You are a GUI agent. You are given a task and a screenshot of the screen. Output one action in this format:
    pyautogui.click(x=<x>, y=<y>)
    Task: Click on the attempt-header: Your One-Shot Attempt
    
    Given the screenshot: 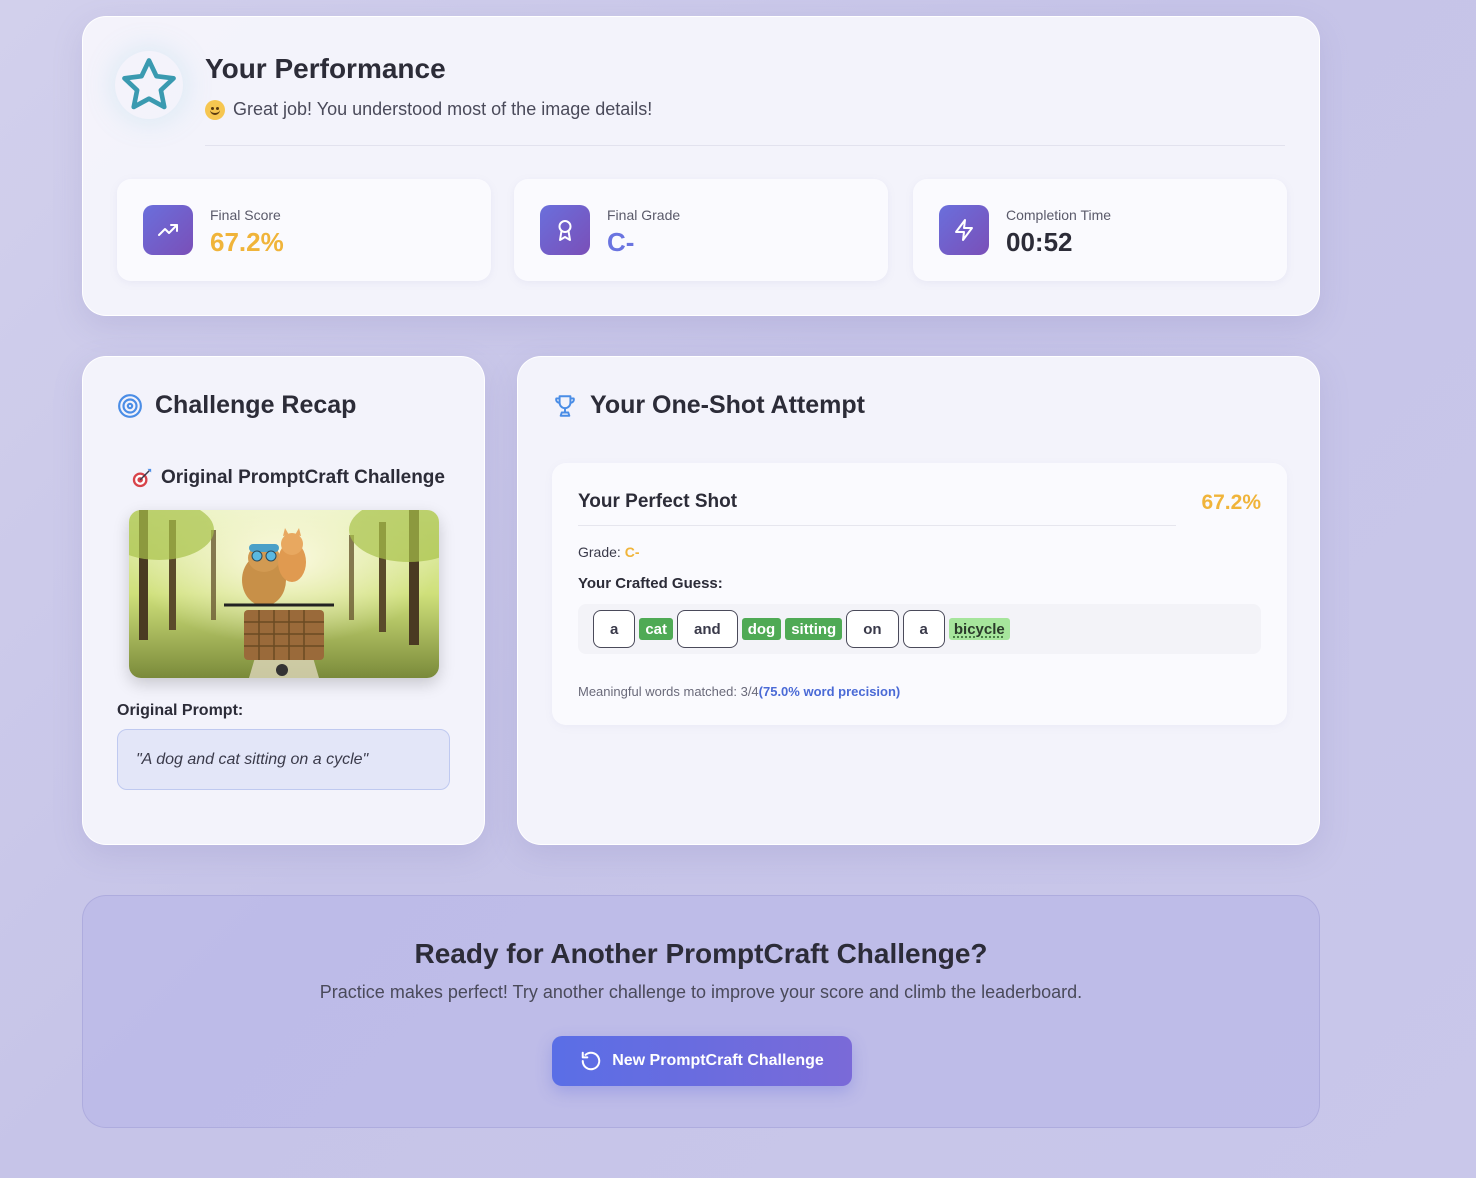 What is the action you would take?
    pyautogui.click(x=708, y=405)
    